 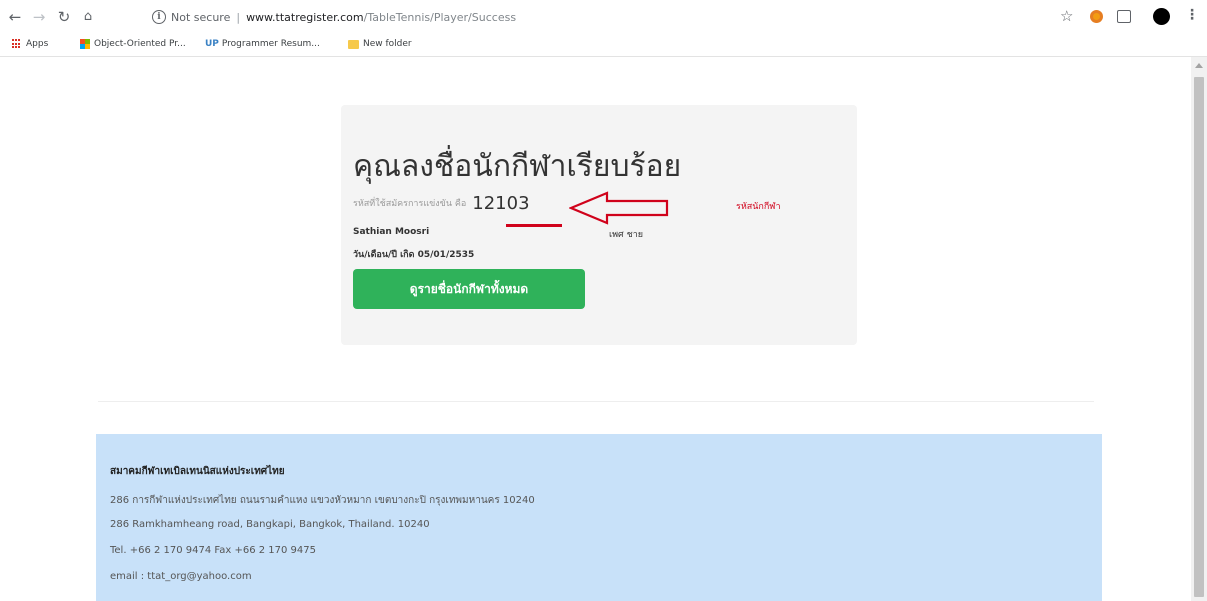 What do you see at coordinates (197, 471) in the screenshot?
I see `footer-org-name: สมาคมกีฬาเทเบิลเทนนิสแห่งประเทศไทย` at bounding box center [197, 471].